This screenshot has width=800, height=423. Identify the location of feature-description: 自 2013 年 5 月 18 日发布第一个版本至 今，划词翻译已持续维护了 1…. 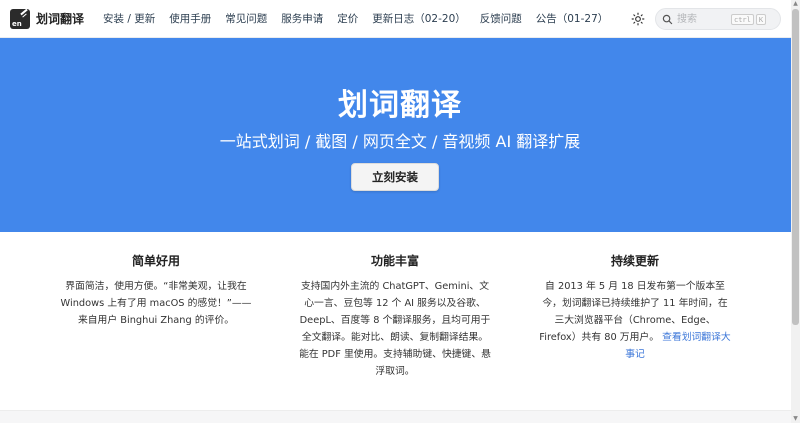
(635, 320).